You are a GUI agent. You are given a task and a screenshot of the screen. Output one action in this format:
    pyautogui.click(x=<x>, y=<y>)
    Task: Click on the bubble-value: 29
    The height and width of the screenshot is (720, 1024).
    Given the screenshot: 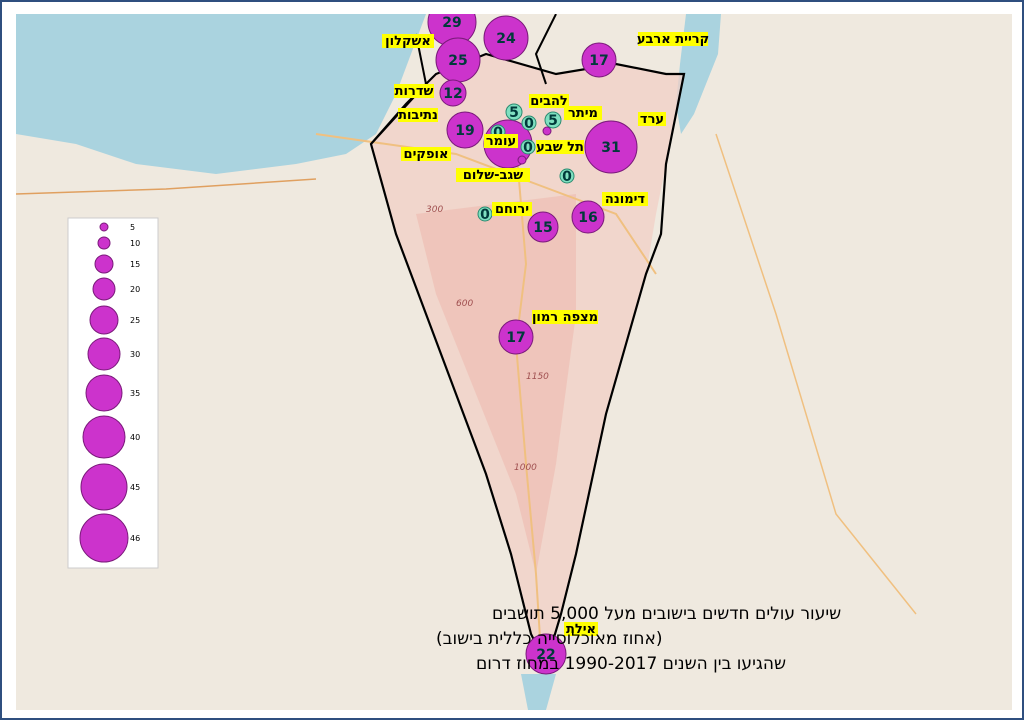 What is the action you would take?
    pyautogui.click(x=451, y=23)
    